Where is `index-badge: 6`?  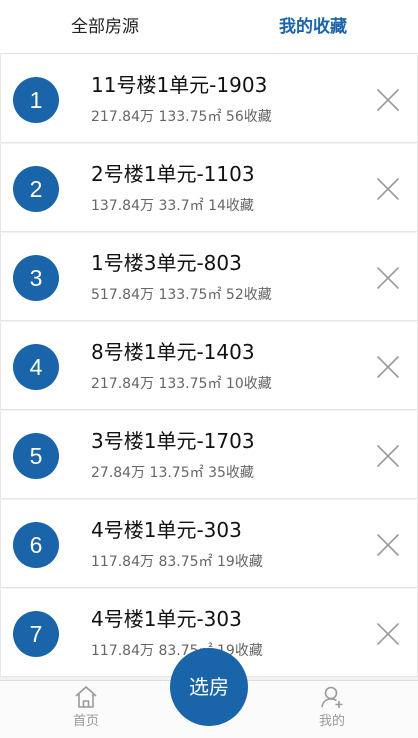 index-badge: 6 is located at coordinates (36, 545).